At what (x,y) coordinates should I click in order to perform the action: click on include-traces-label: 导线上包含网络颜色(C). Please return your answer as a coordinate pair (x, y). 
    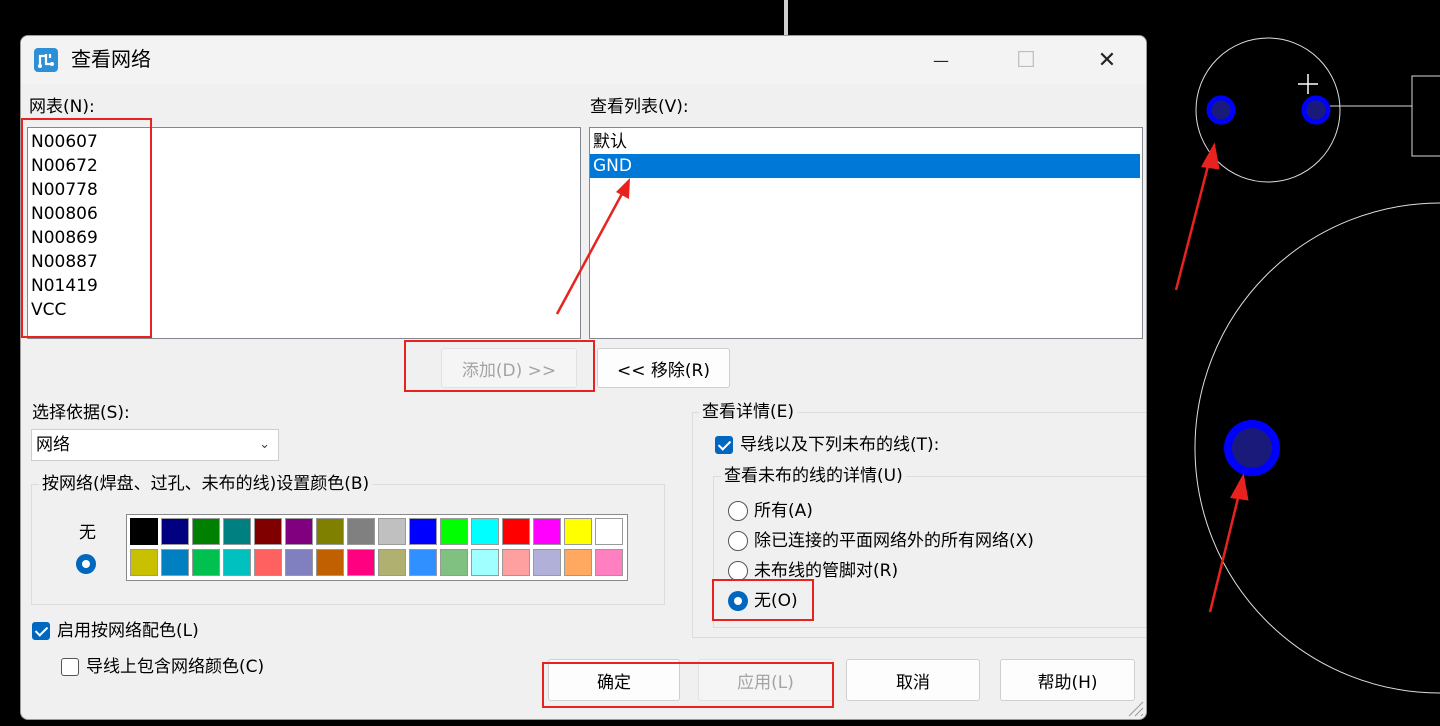
    Looking at the image, I should click on (175, 667).